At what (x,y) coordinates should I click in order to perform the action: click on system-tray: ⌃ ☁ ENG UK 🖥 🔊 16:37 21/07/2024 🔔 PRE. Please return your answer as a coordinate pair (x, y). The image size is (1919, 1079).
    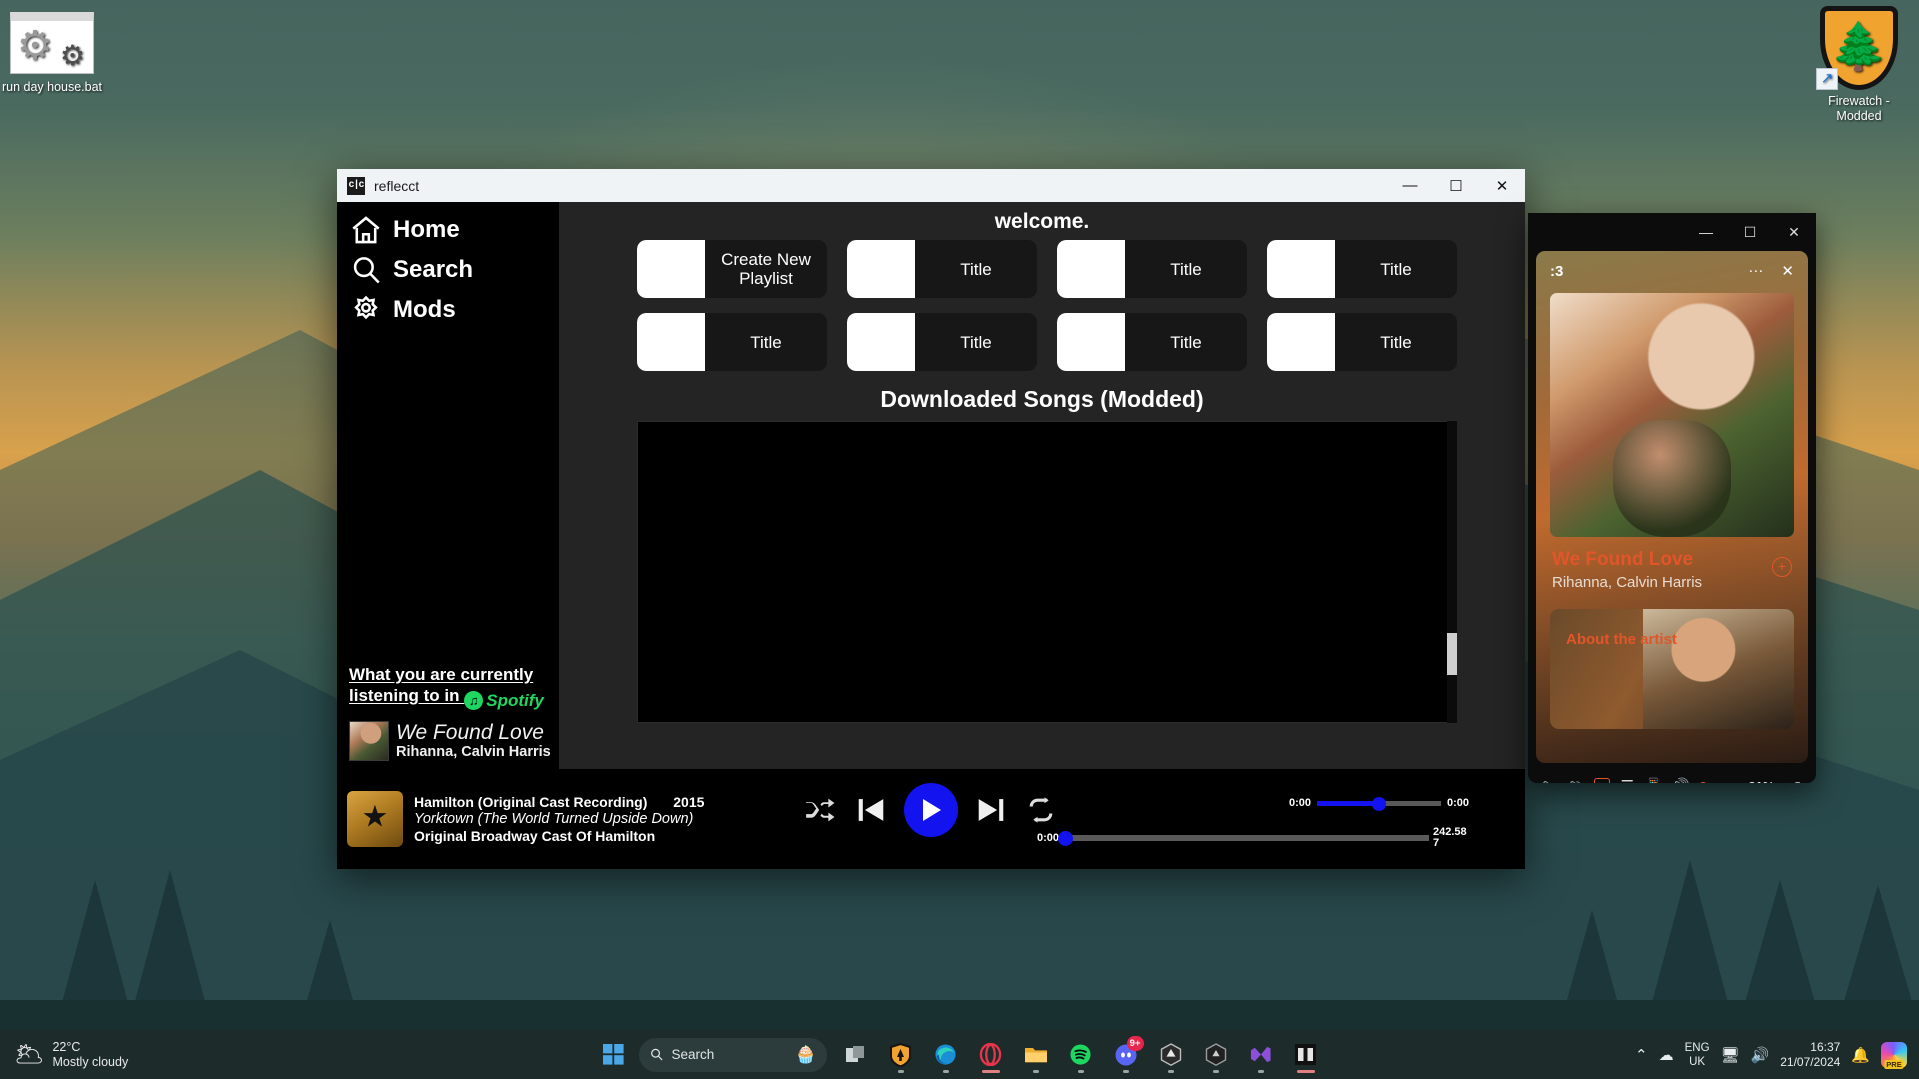
    Looking at the image, I should click on (1777, 1055).